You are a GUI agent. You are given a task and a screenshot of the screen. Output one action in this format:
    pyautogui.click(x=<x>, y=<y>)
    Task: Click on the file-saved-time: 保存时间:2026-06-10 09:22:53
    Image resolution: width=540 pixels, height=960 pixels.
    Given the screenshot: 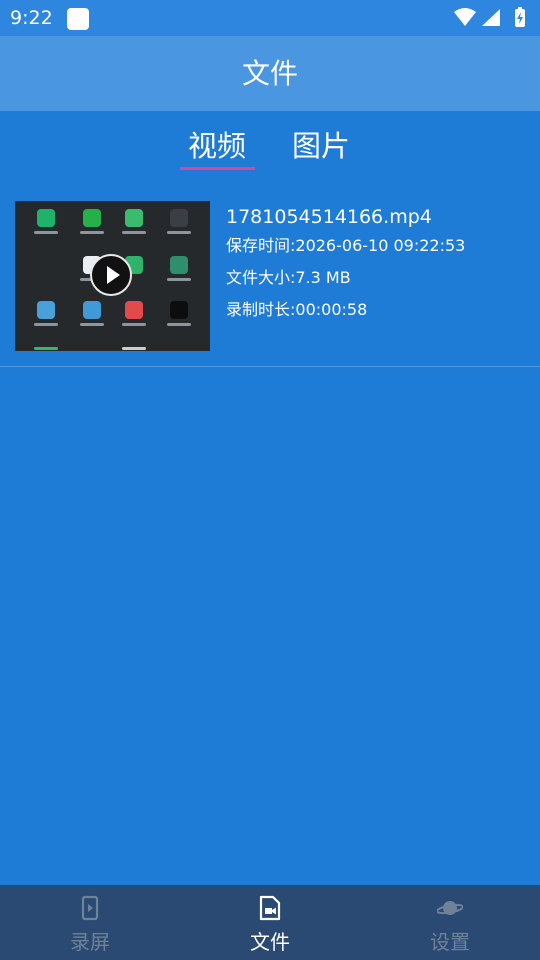 What is the action you would take?
    pyautogui.click(x=346, y=245)
    